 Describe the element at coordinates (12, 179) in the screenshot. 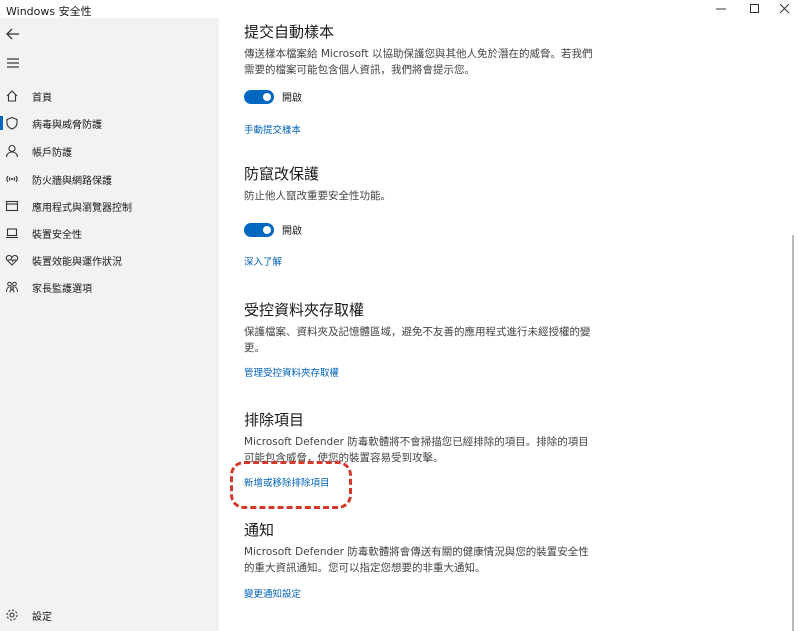

I see `wifi-icon` at that location.